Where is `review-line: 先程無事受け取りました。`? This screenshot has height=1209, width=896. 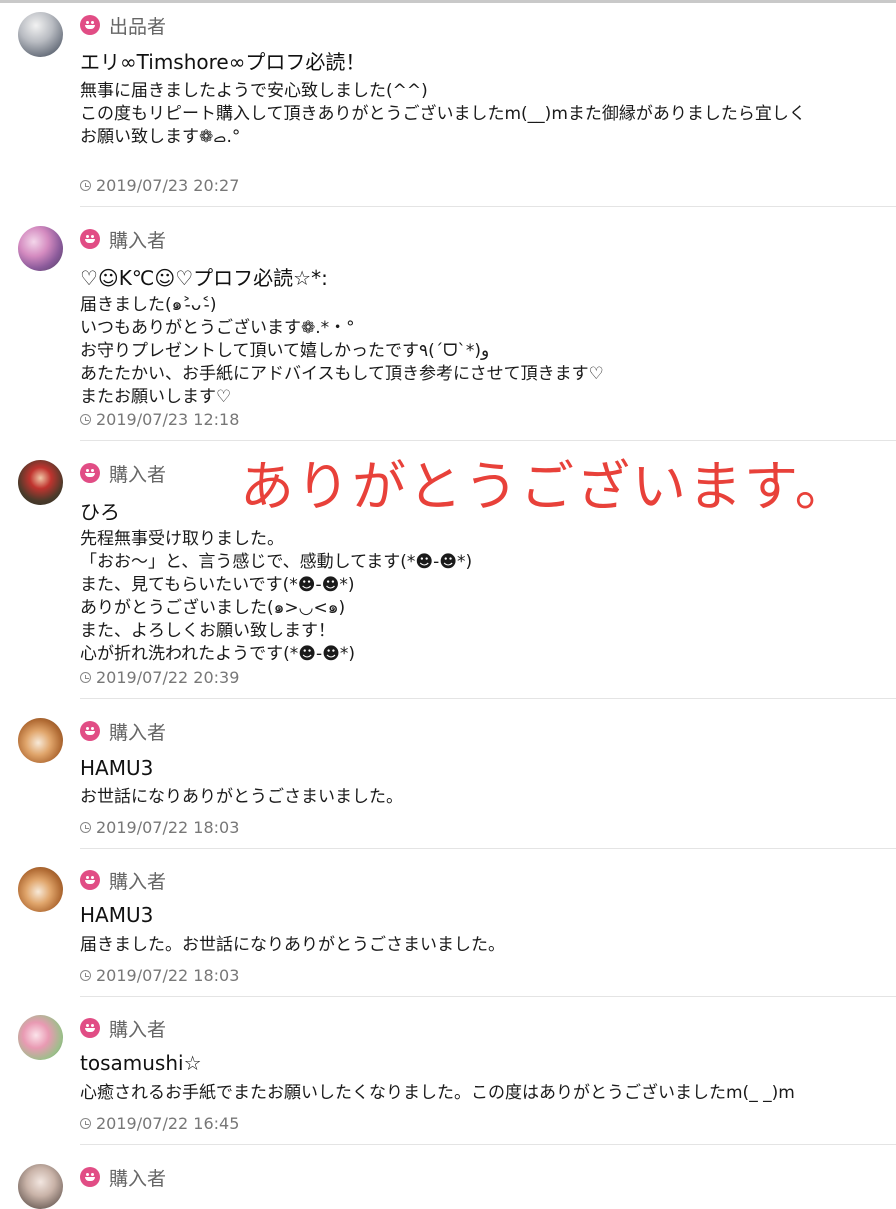
review-line: 先程無事受け取りました。 is located at coordinates (182, 539).